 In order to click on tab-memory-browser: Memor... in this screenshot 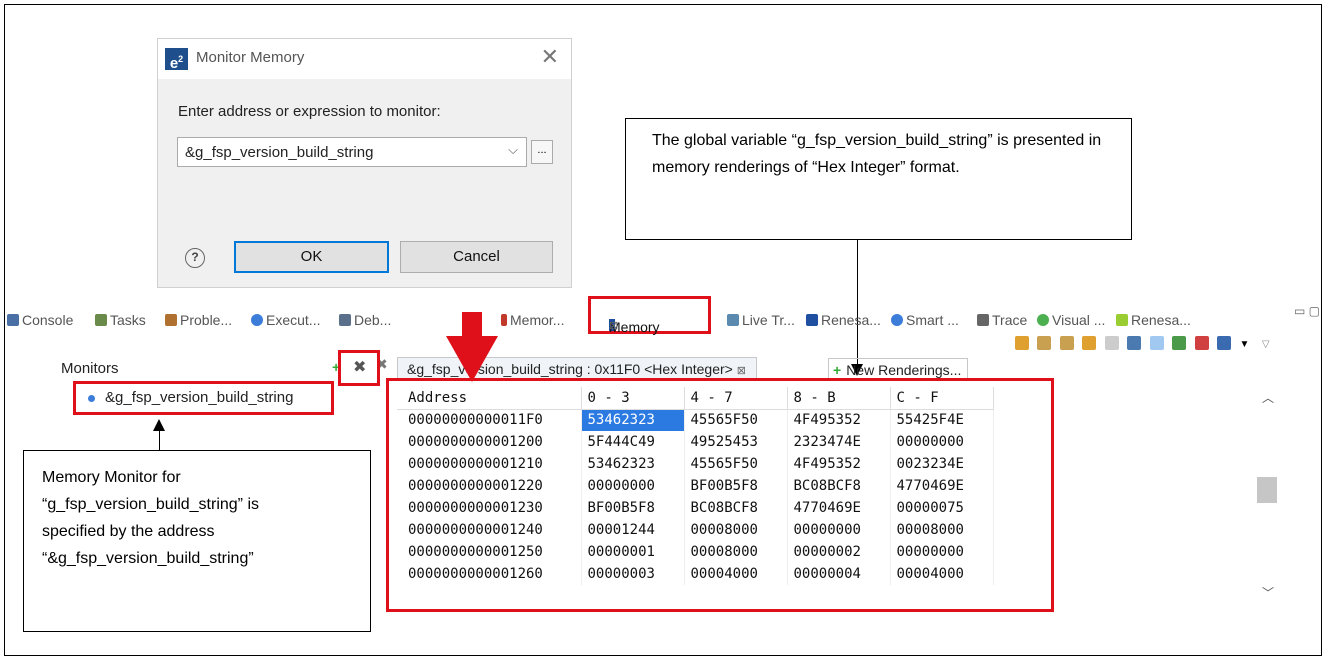, I will do `click(532, 320)`.